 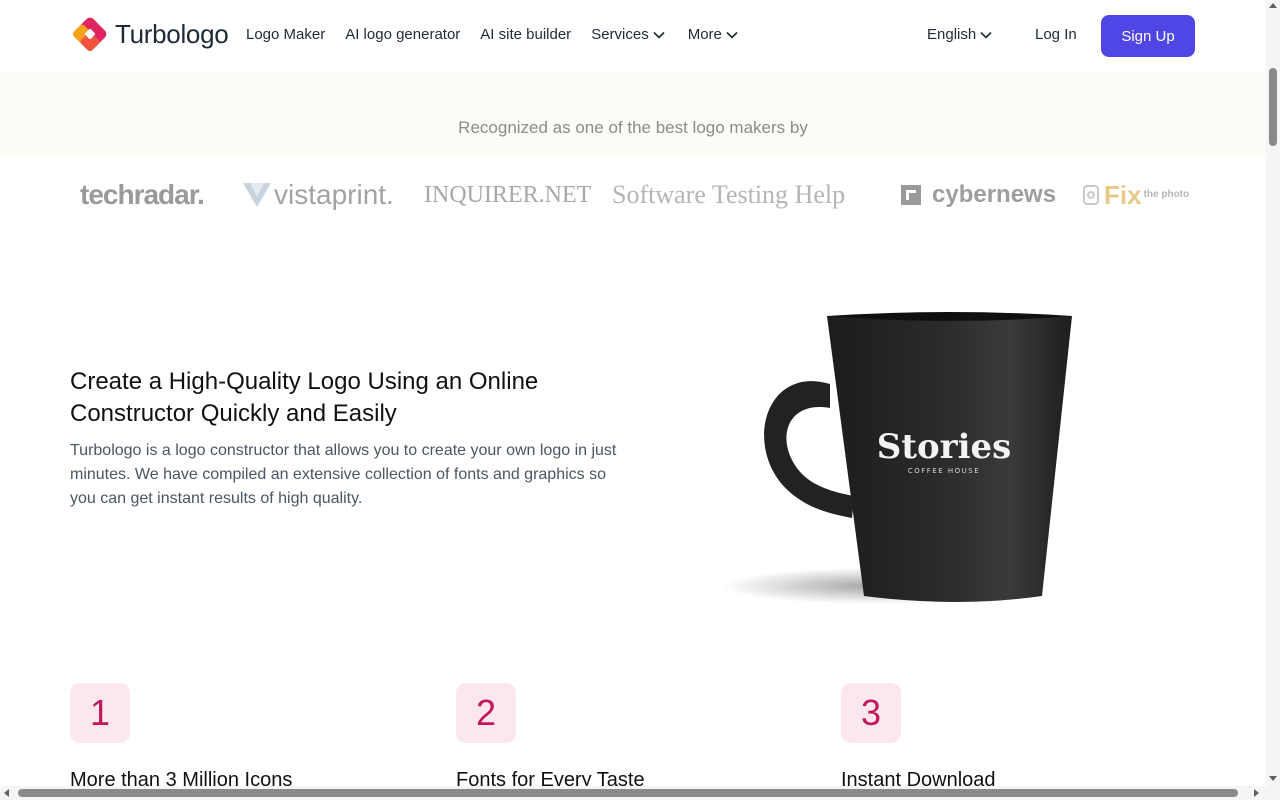 I want to click on logo-text: Fix, so click(x=1123, y=194).